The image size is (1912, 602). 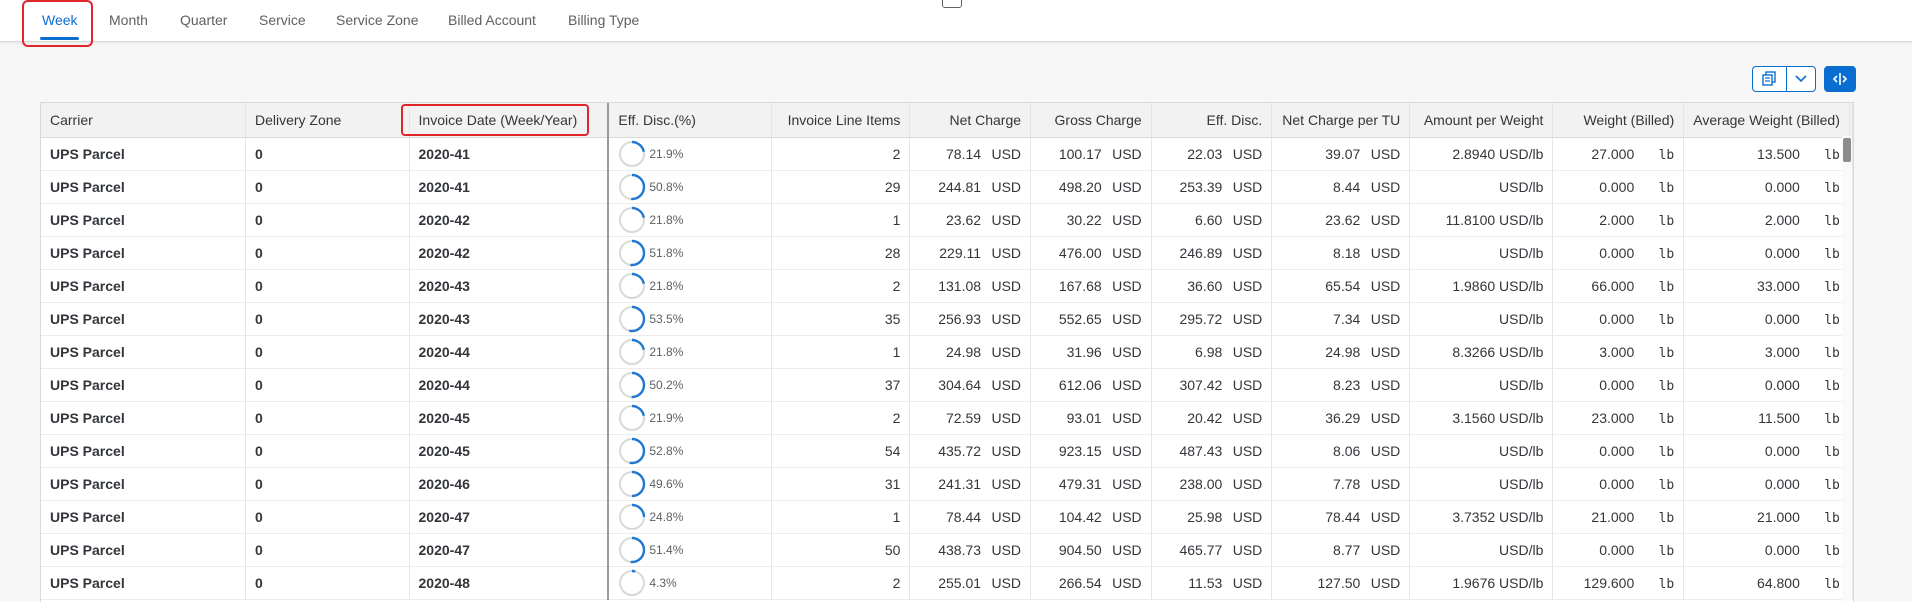 What do you see at coordinates (970, 120) in the screenshot?
I see `column-header-net-charge: Net Charge` at bounding box center [970, 120].